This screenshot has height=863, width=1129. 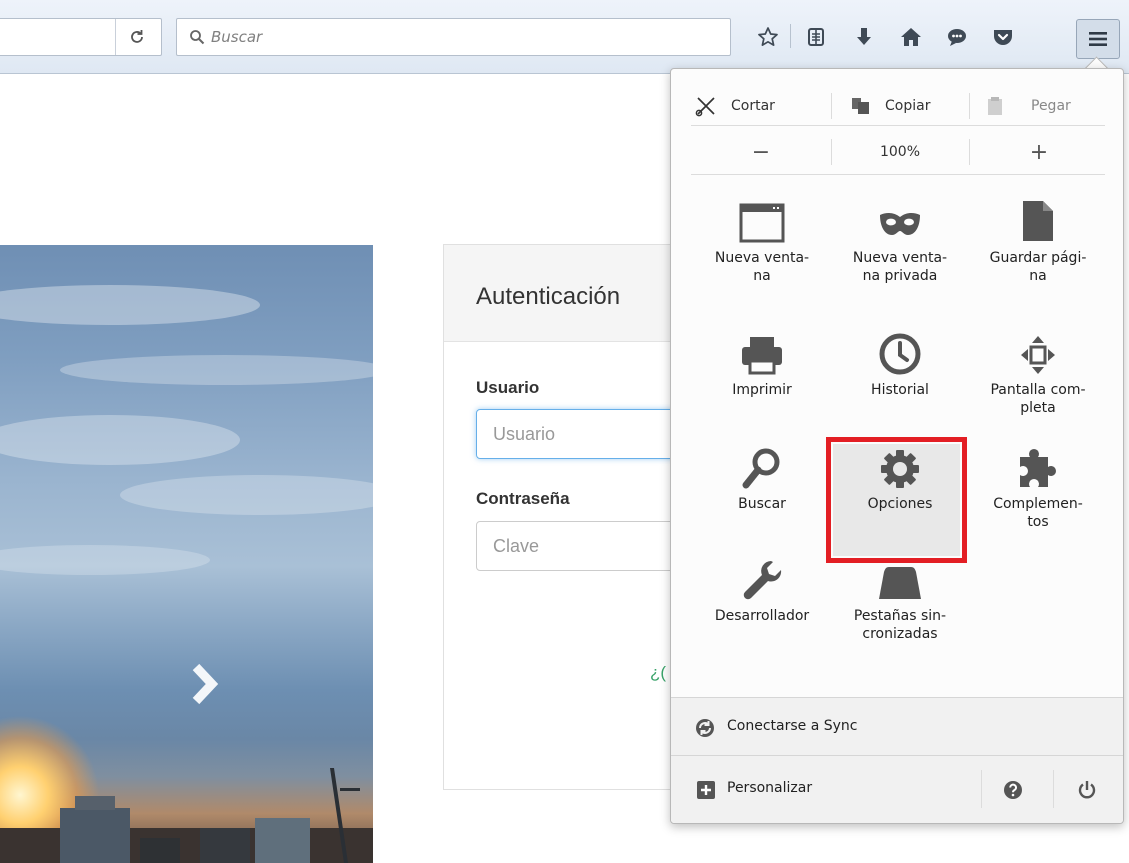 What do you see at coordinates (908, 106) in the screenshot?
I see `copy-label: Copiar` at bounding box center [908, 106].